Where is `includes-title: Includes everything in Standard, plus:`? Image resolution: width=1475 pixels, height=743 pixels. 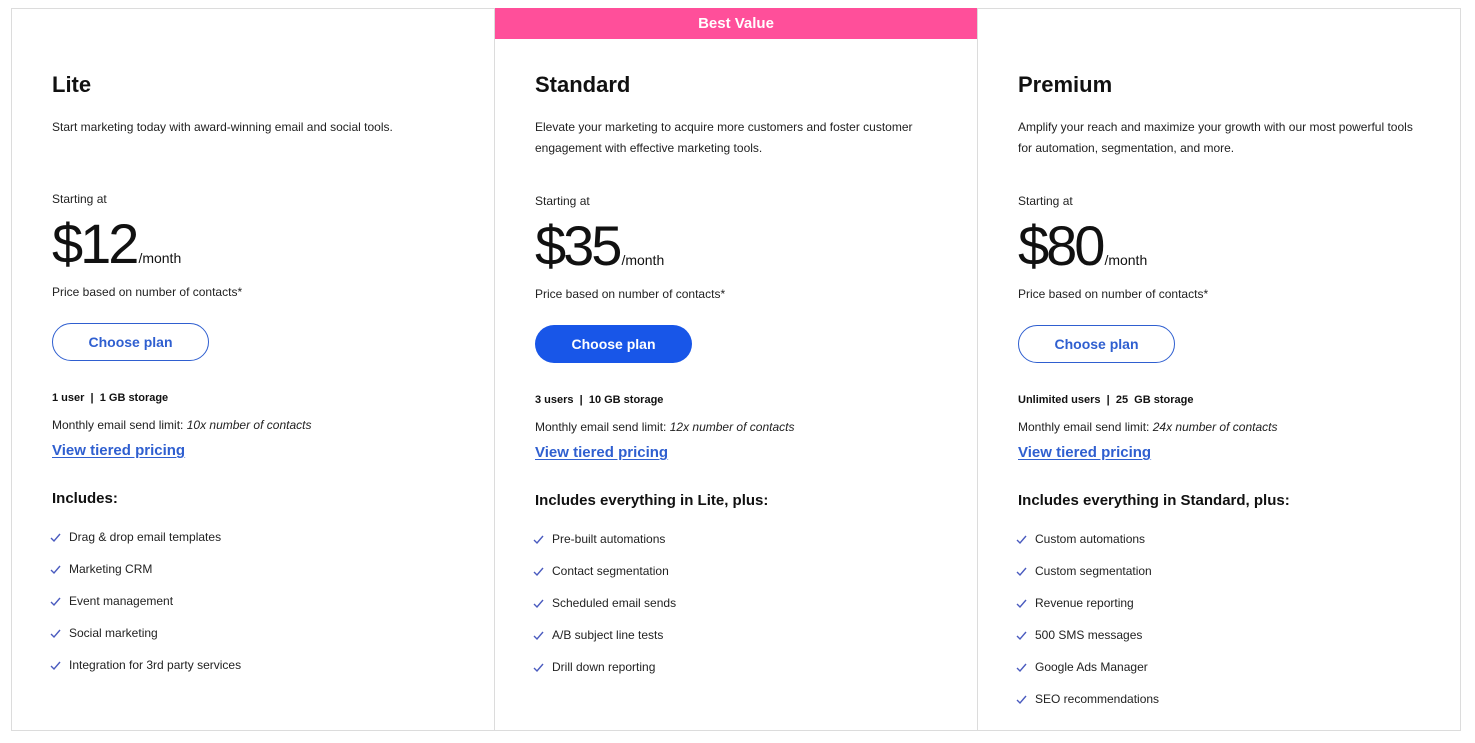 includes-title: Includes everything in Standard, plus: is located at coordinates (1154, 500).